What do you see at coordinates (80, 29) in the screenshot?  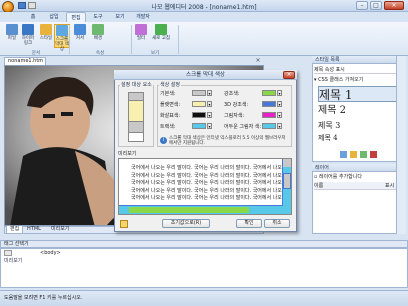 I see `cursor-icon` at bounding box center [80, 29].